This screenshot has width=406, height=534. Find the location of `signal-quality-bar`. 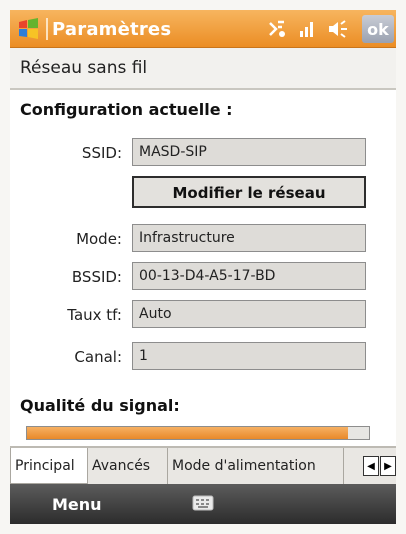

signal-quality-bar is located at coordinates (198, 433).